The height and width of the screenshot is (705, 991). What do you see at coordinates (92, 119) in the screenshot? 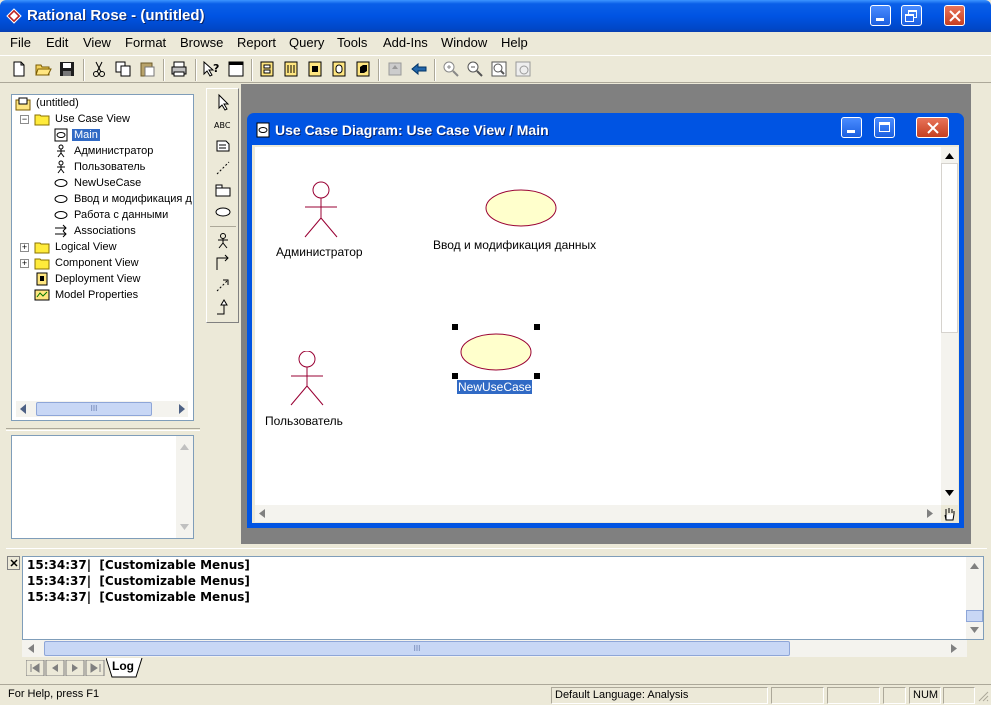
I see `tree-use-case-view: Use Case View` at bounding box center [92, 119].